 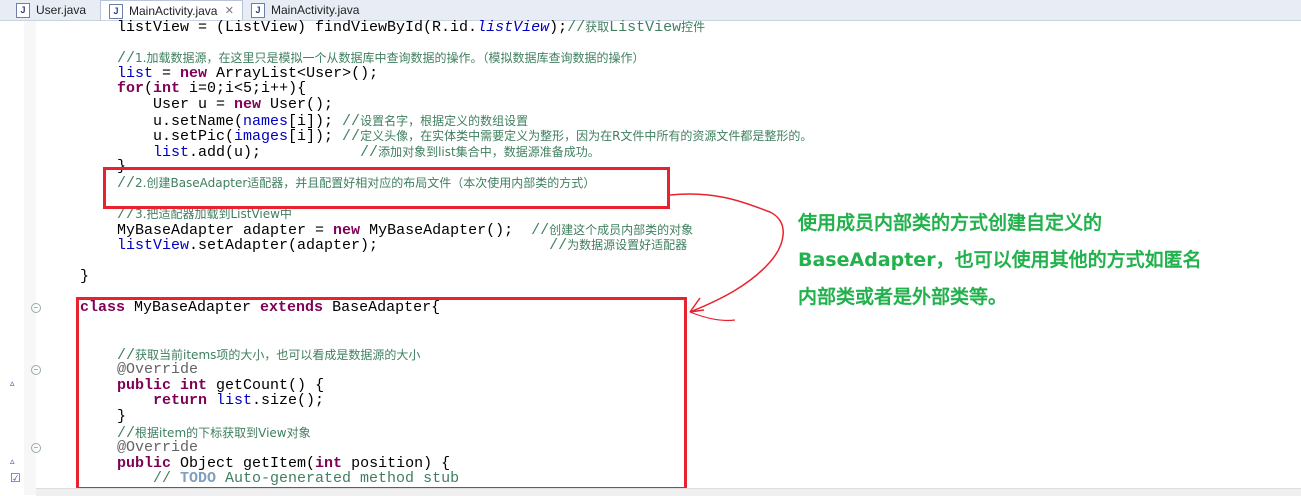 What do you see at coordinates (1000, 260) in the screenshot?
I see `annotation-line: BaseAdapter，也可以使用其他的方式如匿名` at bounding box center [1000, 260].